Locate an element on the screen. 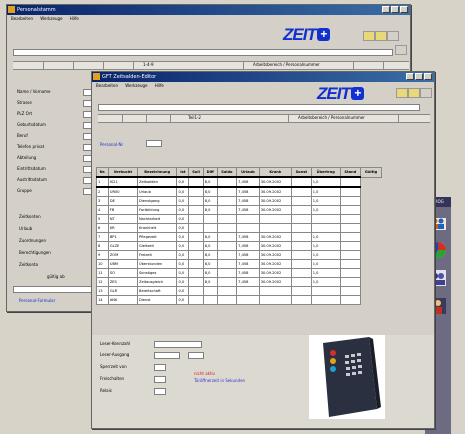 This screenshot has width=465, height=434. column-header: Nr. is located at coordinates (102, 172).